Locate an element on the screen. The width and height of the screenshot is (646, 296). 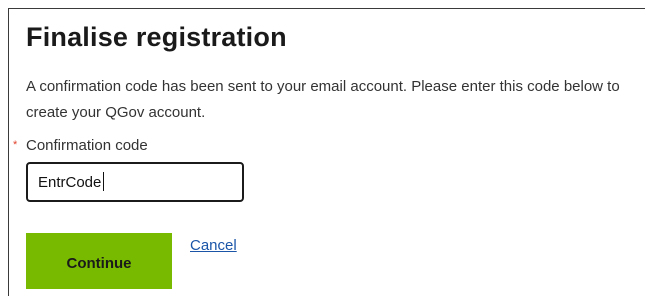
text-caret is located at coordinates (103, 181).